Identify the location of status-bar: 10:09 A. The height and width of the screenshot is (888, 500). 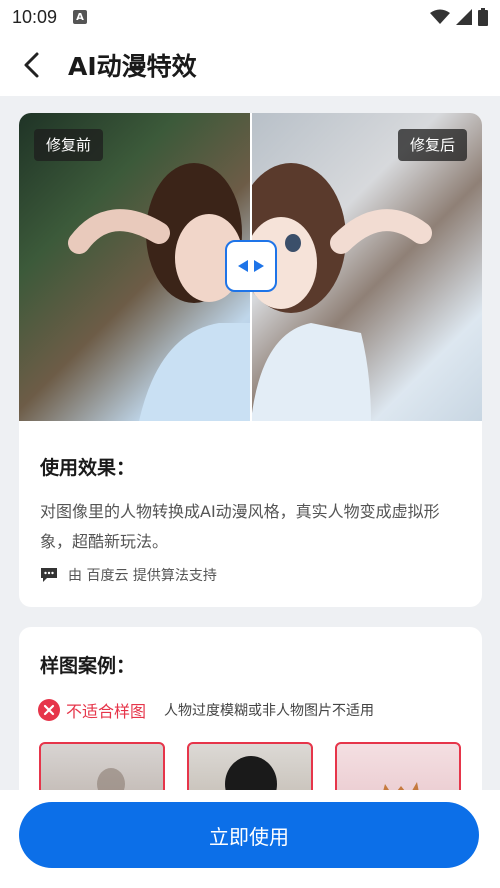
(250, 17).